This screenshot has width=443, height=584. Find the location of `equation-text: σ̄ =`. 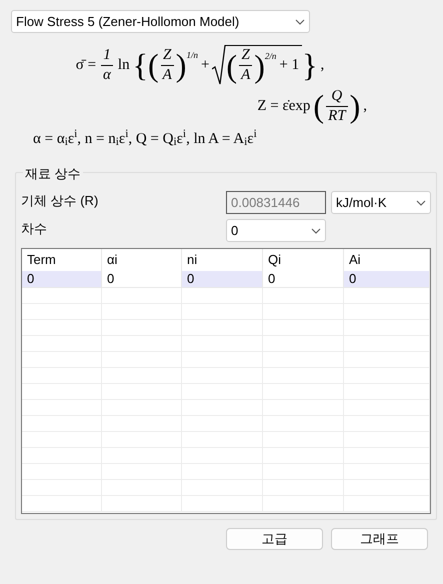

equation-text: σ̄ = is located at coordinates (86, 65).